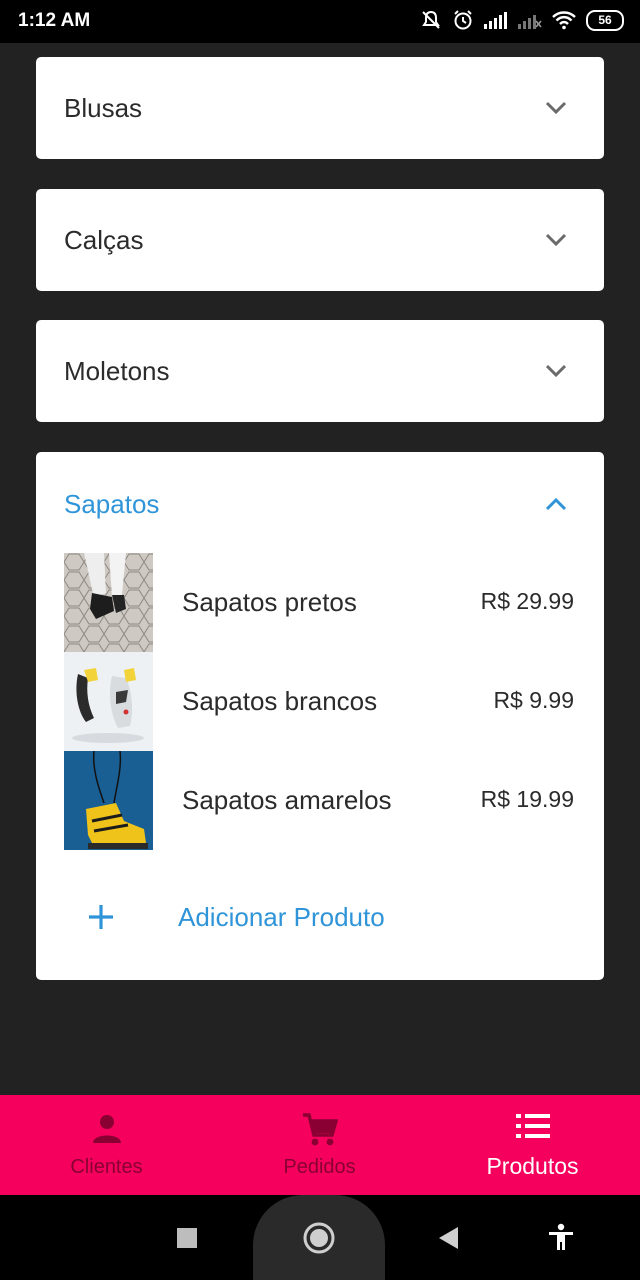  I want to click on mute-icon, so click(431, 19).